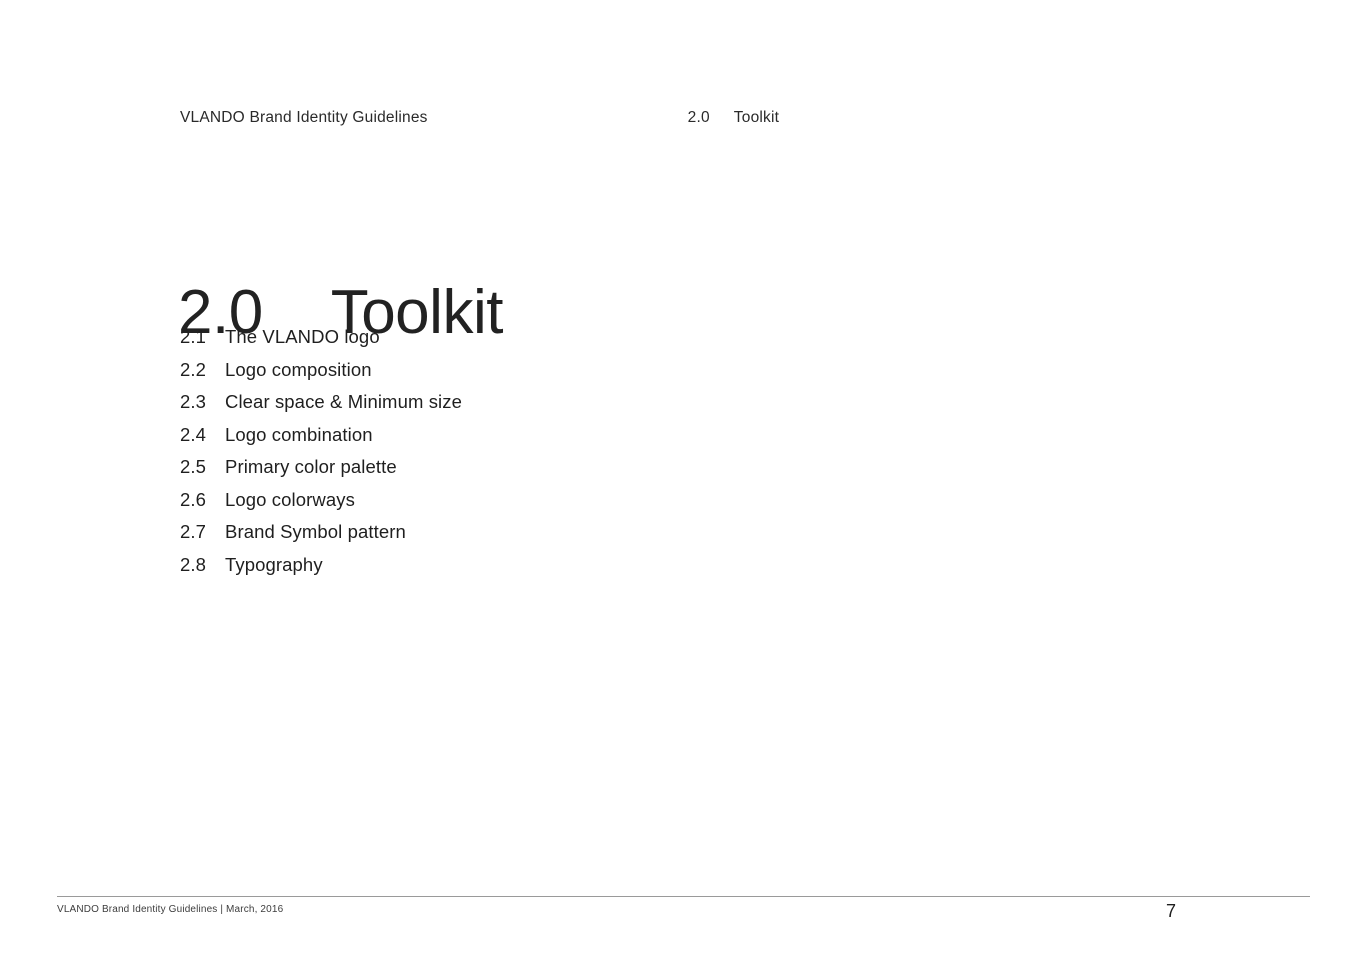 This screenshot has width=1366, height=966. What do you see at coordinates (193, 564) in the screenshot?
I see `toc-item-number: 2.8` at bounding box center [193, 564].